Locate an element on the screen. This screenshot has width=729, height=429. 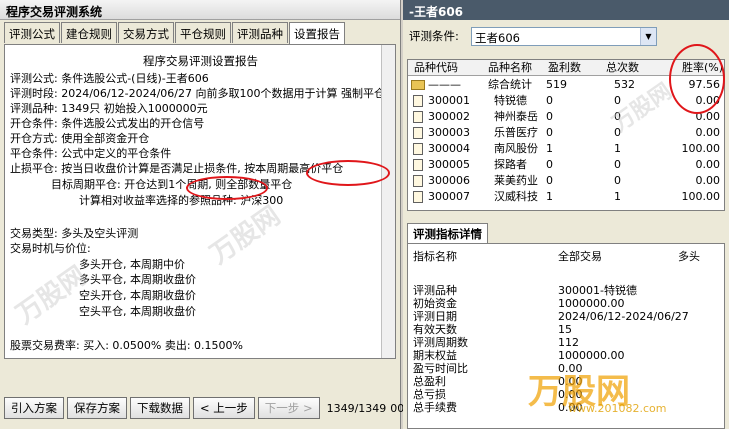
prev-step-button: < 上一步 is located at coordinates (224, 408).